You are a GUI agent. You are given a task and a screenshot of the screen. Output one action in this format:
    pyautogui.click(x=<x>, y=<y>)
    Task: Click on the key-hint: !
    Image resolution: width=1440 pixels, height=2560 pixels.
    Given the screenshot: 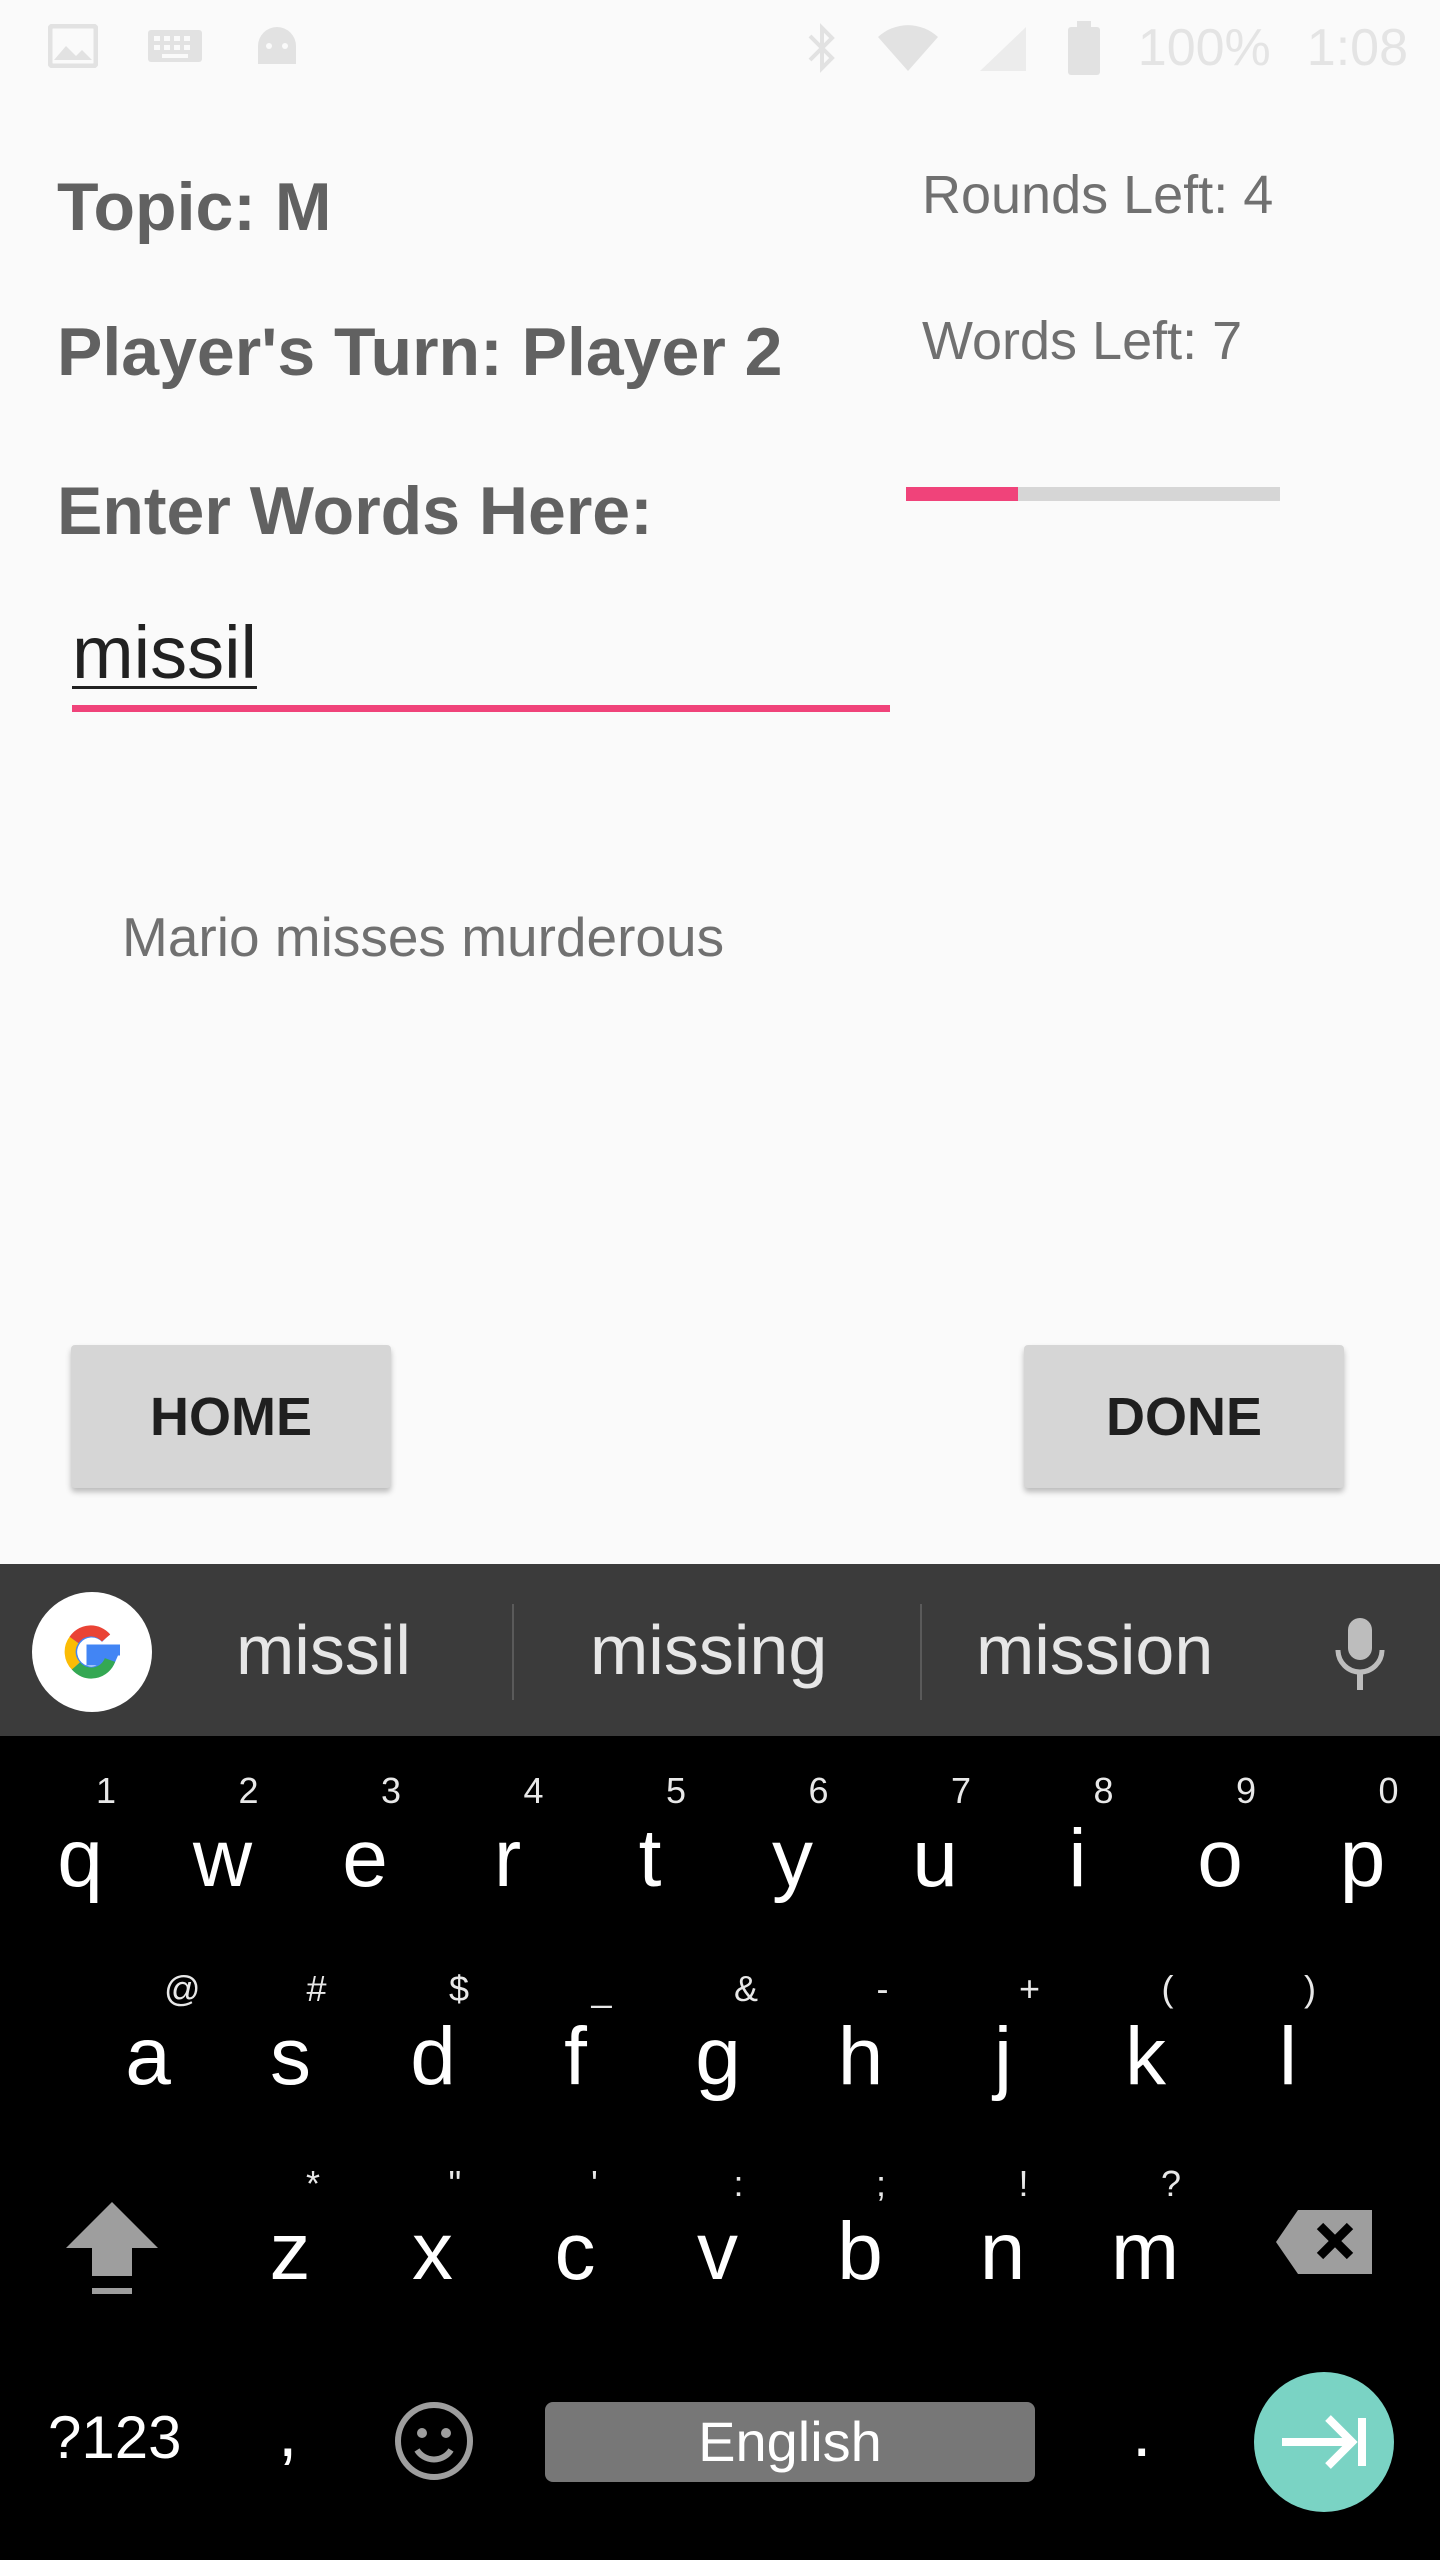 What is the action you would take?
    pyautogui.click(x=1023, y=2183)
    